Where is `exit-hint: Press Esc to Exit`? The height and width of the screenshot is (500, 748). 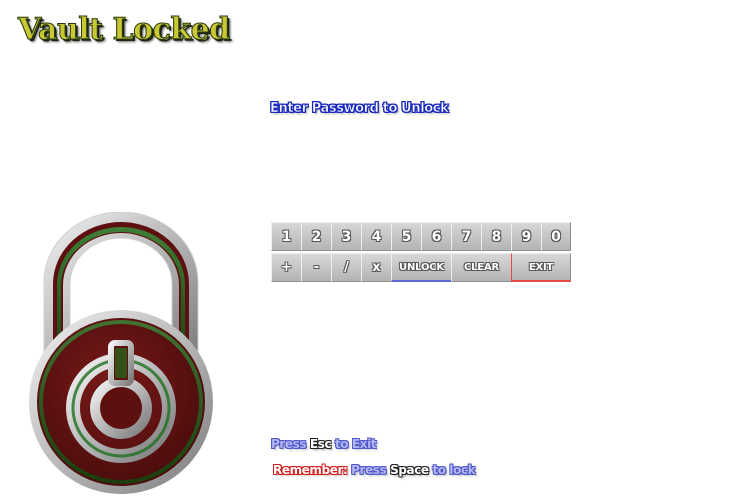 exit-hint: Press Esc to Exit is located at coordinates (324, 444).